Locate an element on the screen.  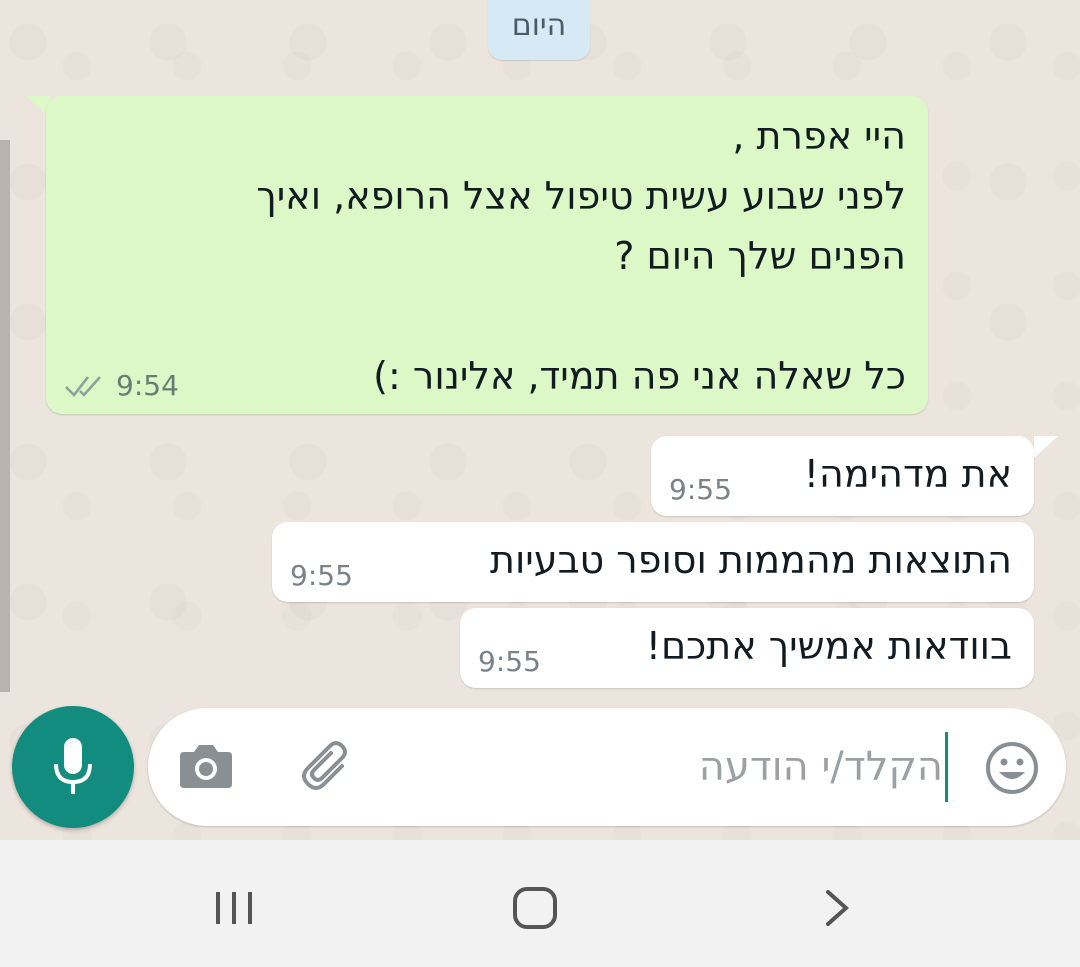
incoming-message: את מדהימה! 9:55 is located at coordinates (842, 476).